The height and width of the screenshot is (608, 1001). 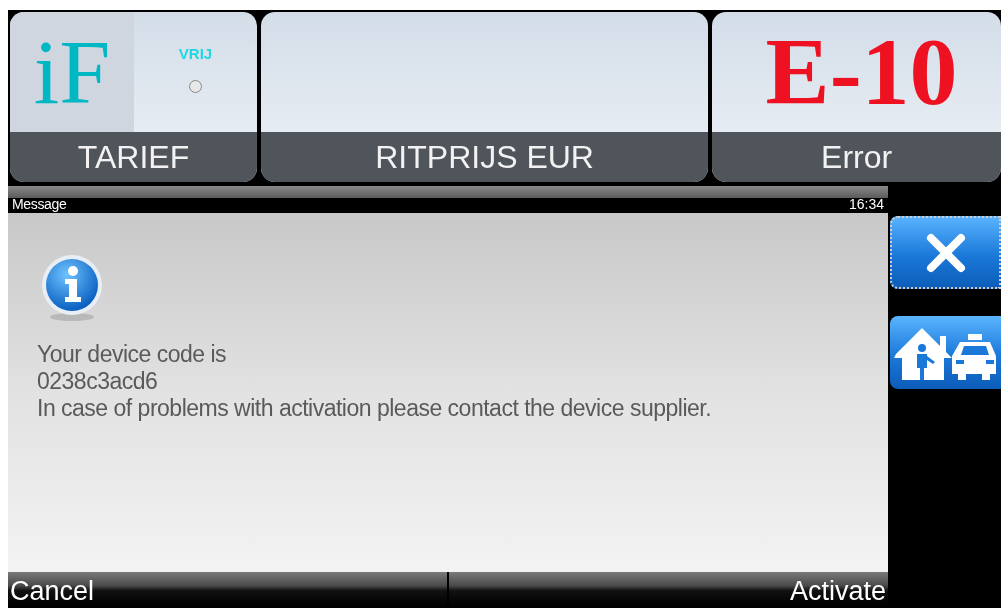 What do you see at coordinates (39, 204) in the screenshot?
I see `message-title: Message` at bounding box center [39, 204].